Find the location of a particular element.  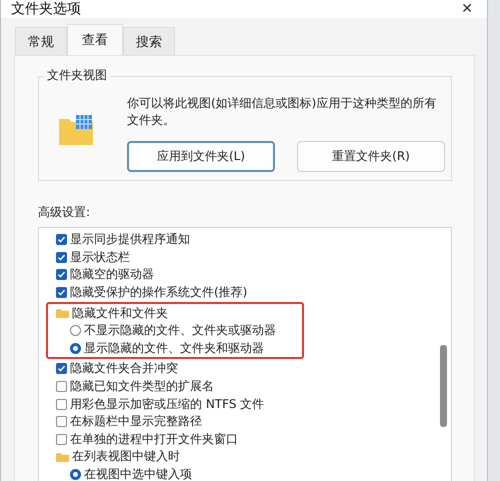

close-button: ✕ is located at coordinates (467, 9).